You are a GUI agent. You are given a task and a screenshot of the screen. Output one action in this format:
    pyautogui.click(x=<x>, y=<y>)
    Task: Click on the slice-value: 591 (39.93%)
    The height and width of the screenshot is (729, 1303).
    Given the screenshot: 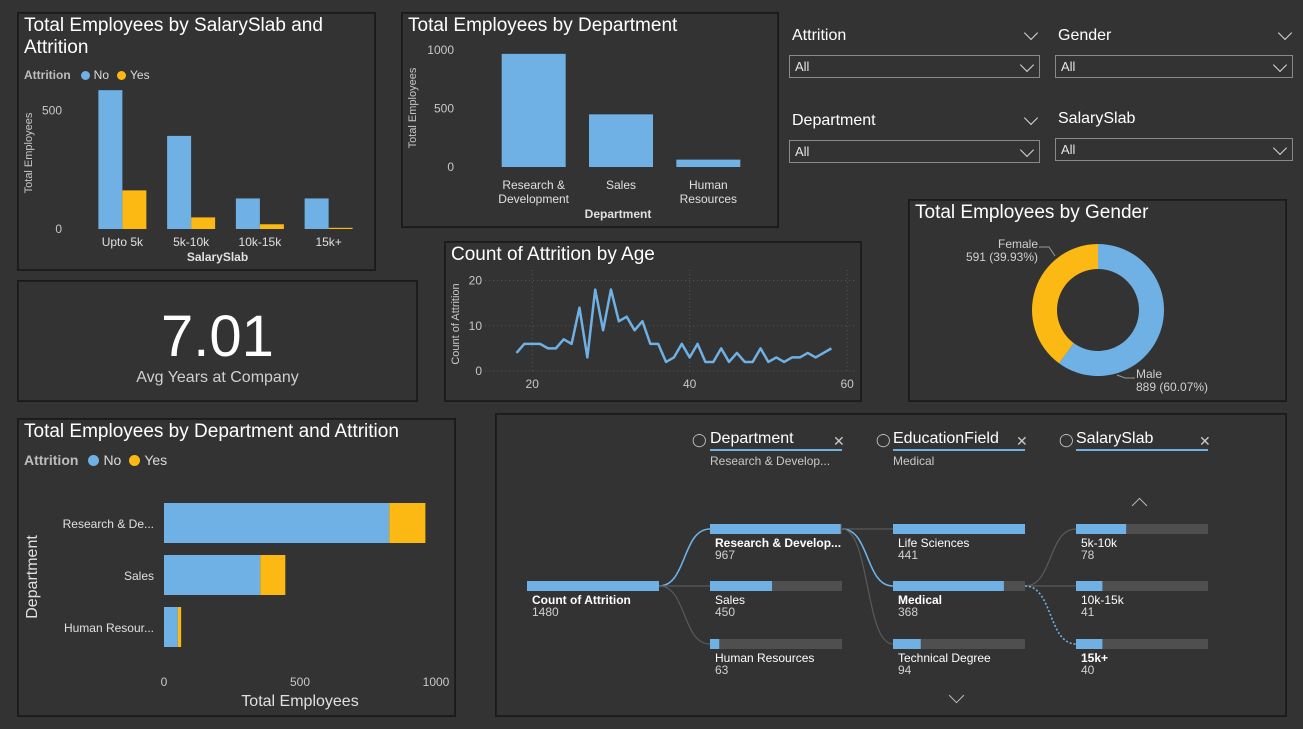 What is the action you would take?
    pyautogui.click(x=1002, y=257)
    